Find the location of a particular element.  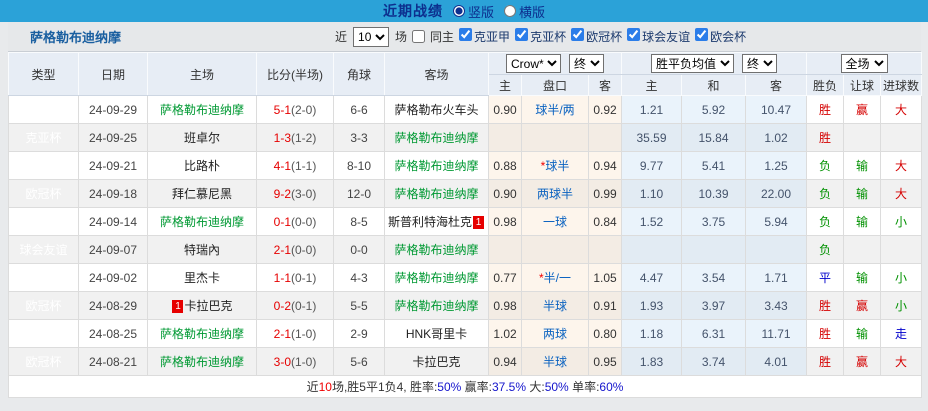

bookmaker-select: Crow* is located at coordinates (533, 63).